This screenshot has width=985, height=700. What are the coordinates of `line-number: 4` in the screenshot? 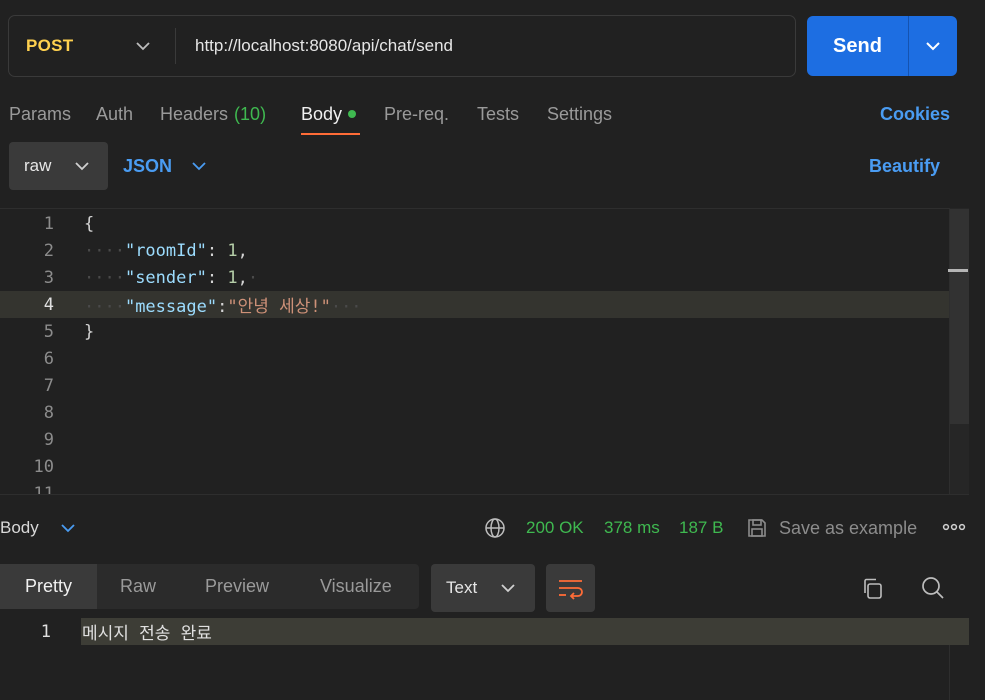 It's located at (48, 304).